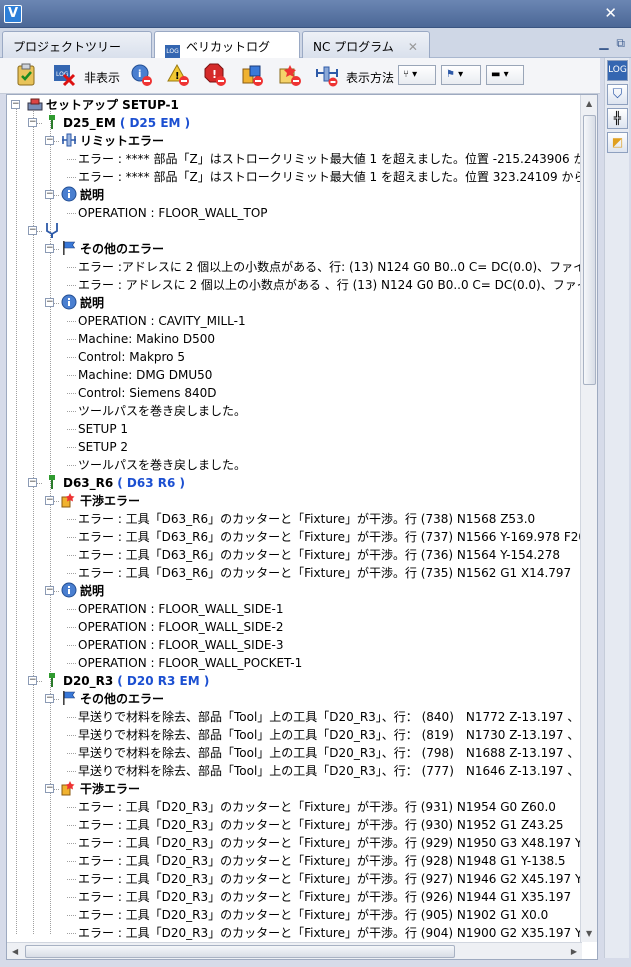  Describe the element at coordinates (53, 231) in the screenshot. I see `tree-node-holder` at that location.